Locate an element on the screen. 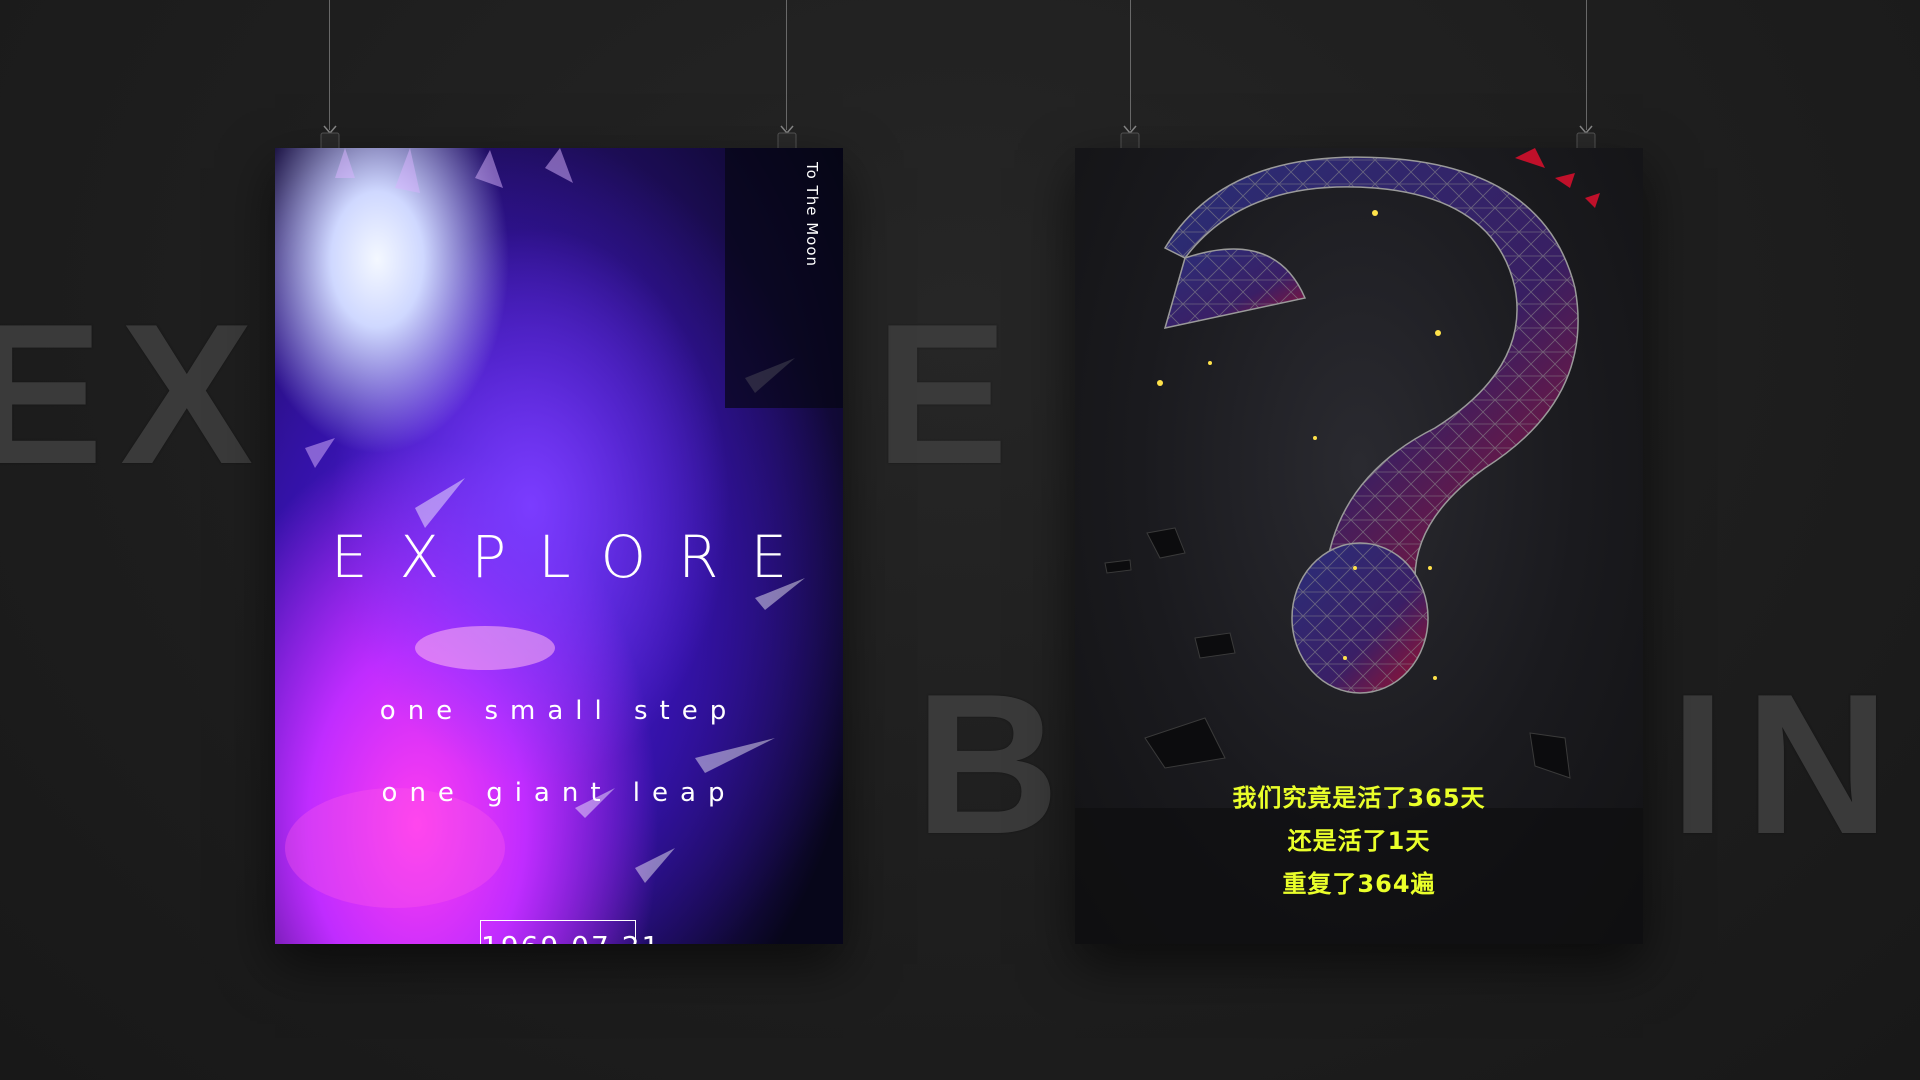  question-text-1: 我们究竟是活了365天 is located at coordinates (1359, 798).